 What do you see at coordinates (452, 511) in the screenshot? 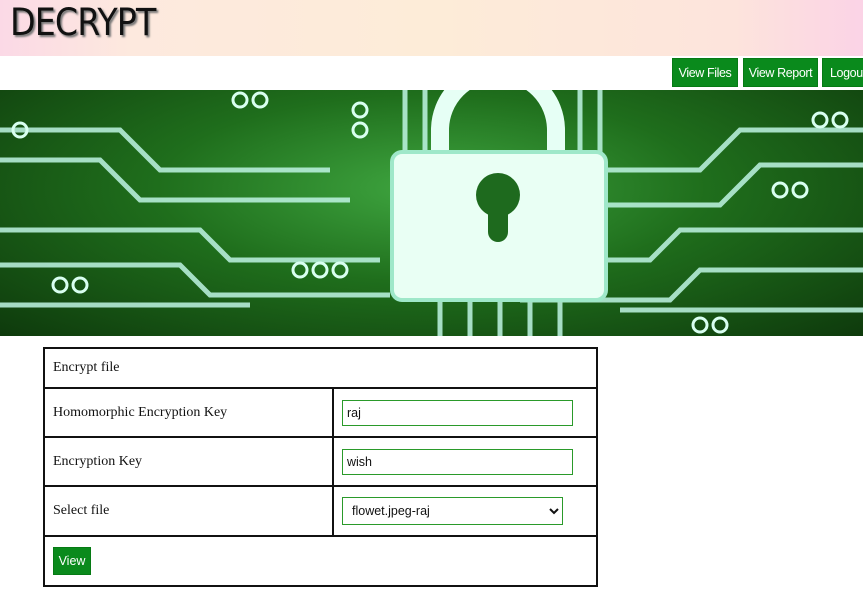
I see `file-select: flowet.jpeg-raj` at bounding box center [452, 511].